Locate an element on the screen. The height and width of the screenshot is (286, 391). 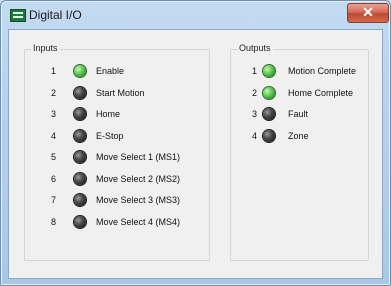
input-label: Home is located at coordinates (108, 114).